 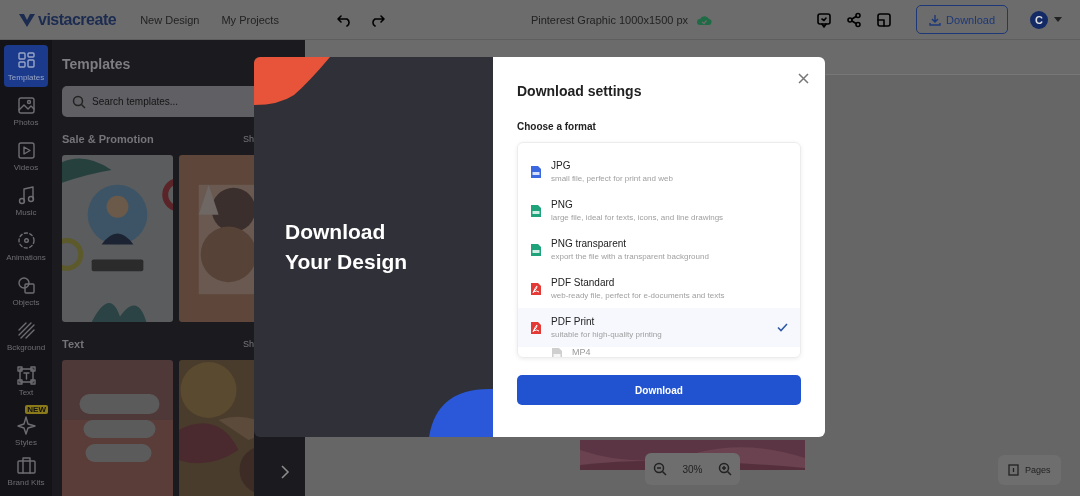 I want to click on avatar: C, so click(x=1039, y=19).